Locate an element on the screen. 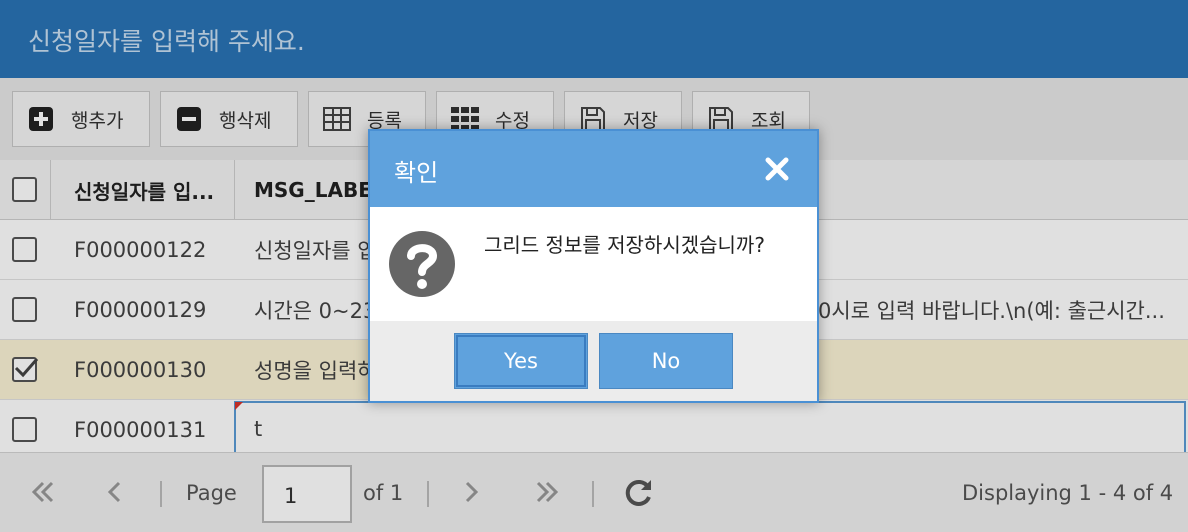 The width and height of the screenshot is (1188, 532). dialog-footer: Yes No is located at coordinates (593, 361).